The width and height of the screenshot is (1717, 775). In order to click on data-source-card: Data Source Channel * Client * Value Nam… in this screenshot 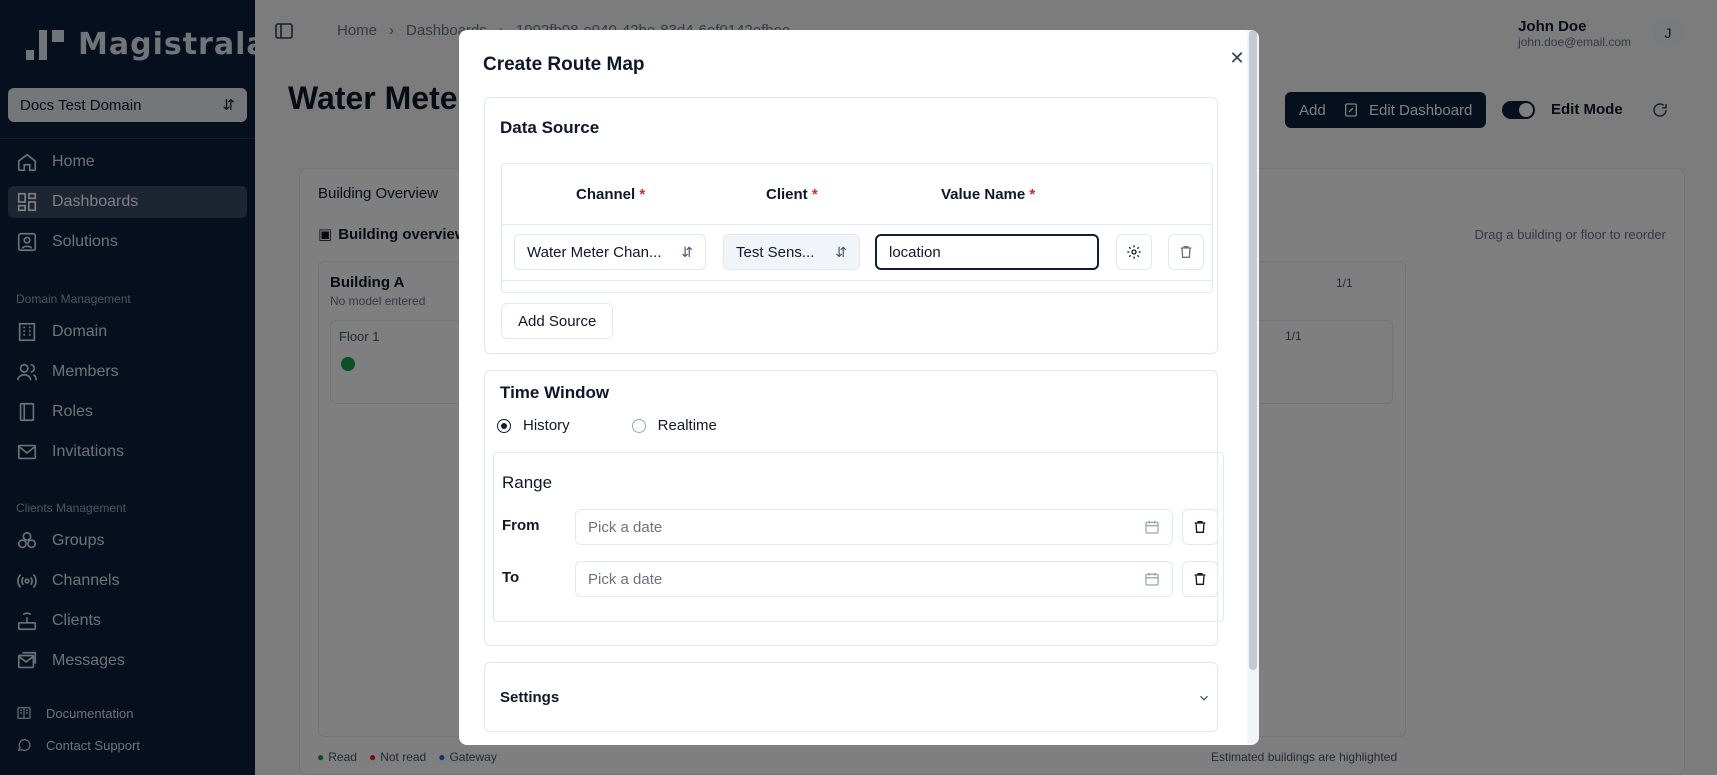, I will do `click(851, 225)`.